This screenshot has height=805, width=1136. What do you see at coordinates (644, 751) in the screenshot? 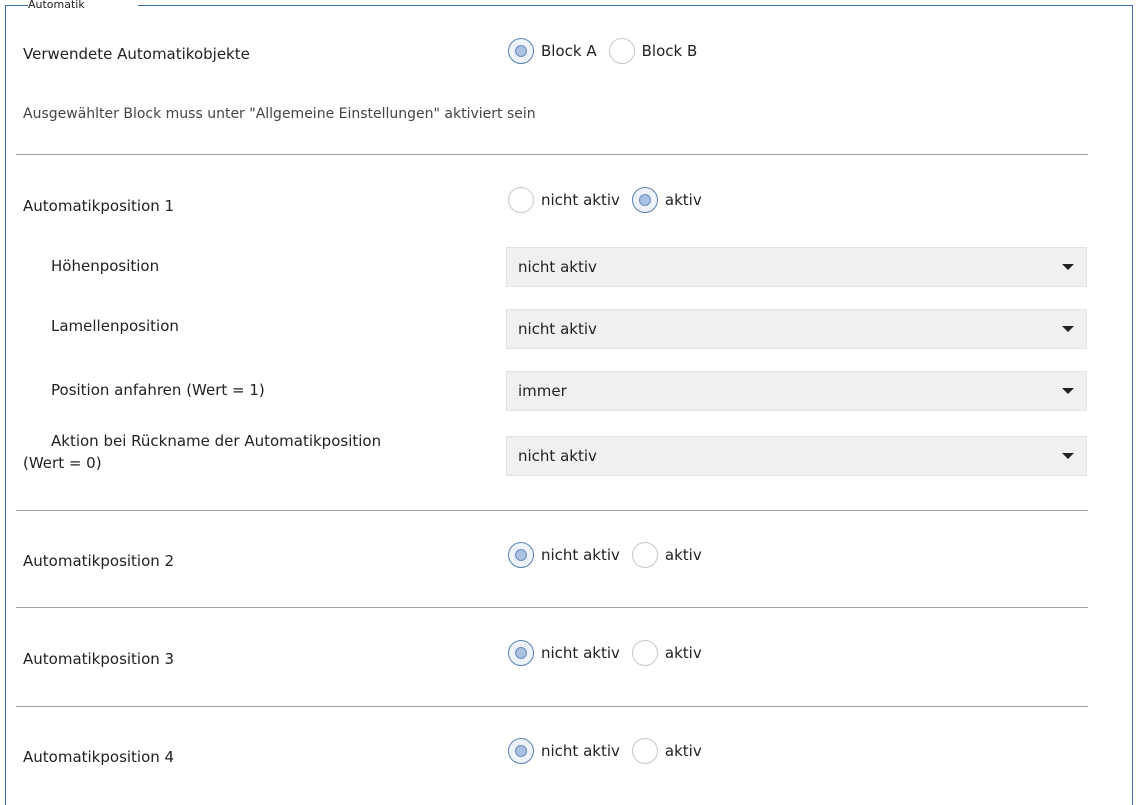
I see `pos4-aktiv-radio` at bounding box center [644, 751].